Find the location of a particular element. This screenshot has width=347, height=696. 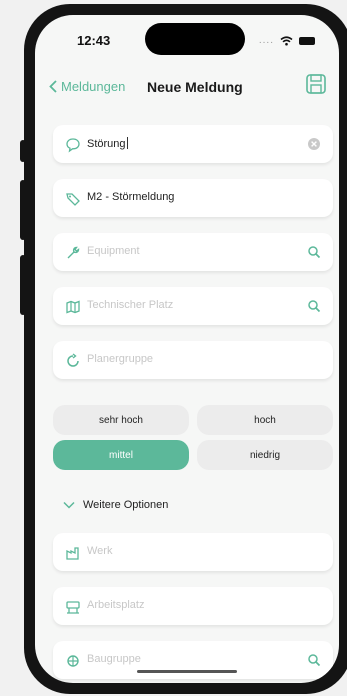

wifi-icon is located at coordinates (286, 40).